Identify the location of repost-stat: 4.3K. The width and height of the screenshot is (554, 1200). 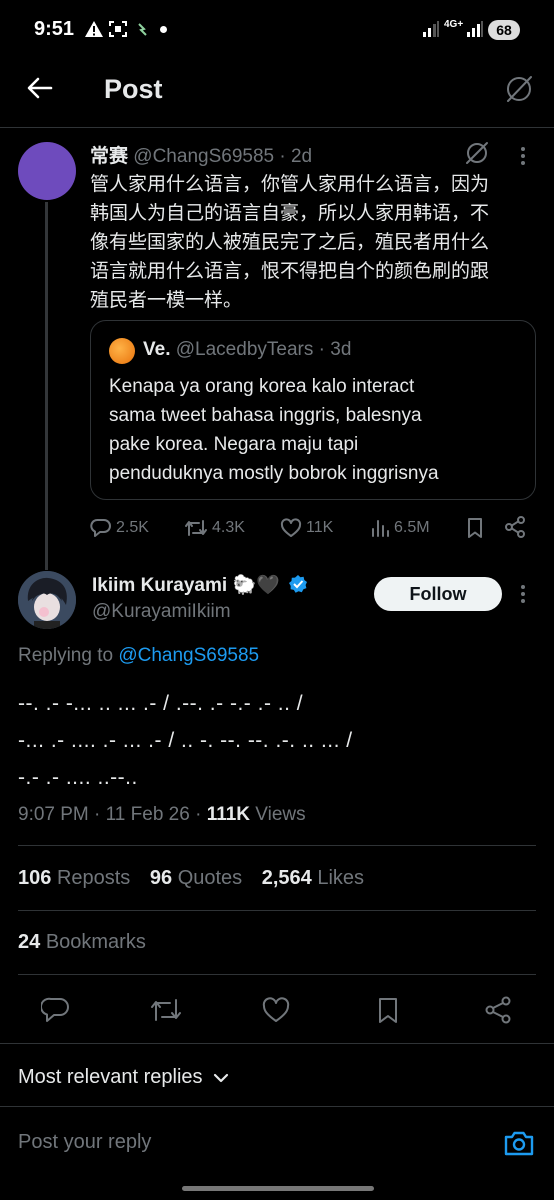
(214, 528).